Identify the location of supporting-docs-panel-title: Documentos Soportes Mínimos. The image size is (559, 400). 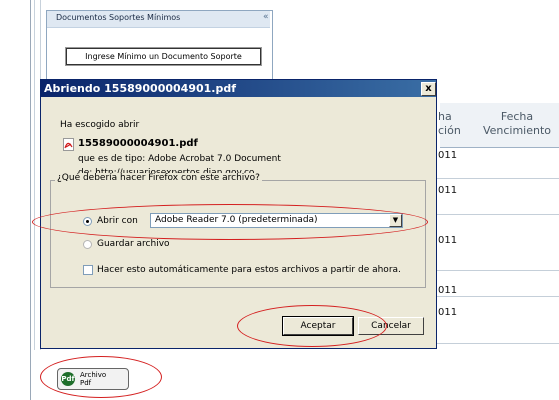
(118, 17).